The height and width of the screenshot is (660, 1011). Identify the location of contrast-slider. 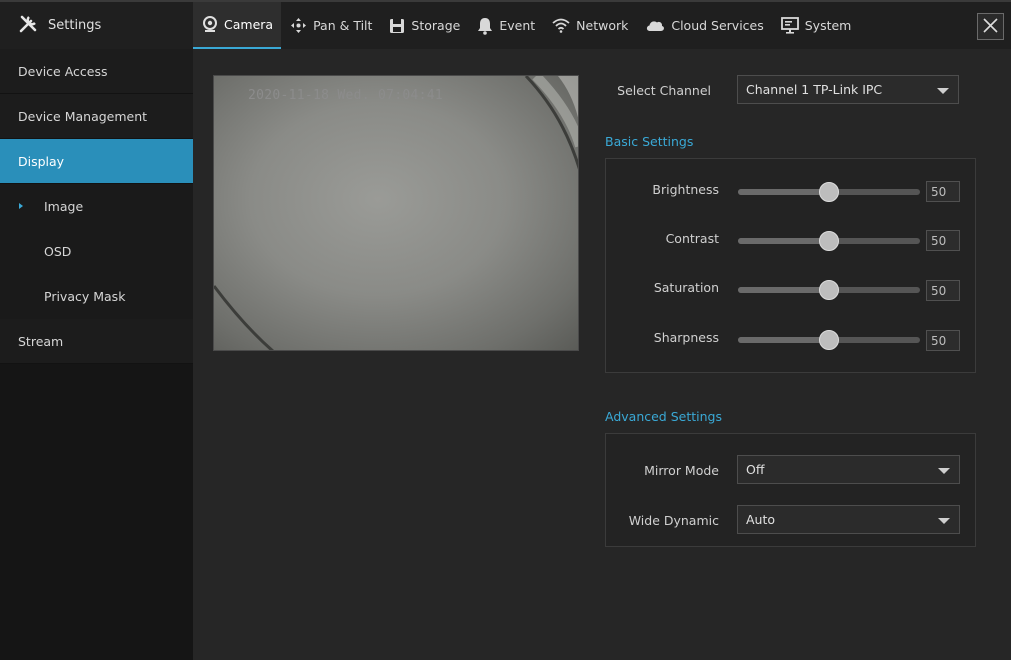
(829, 241).